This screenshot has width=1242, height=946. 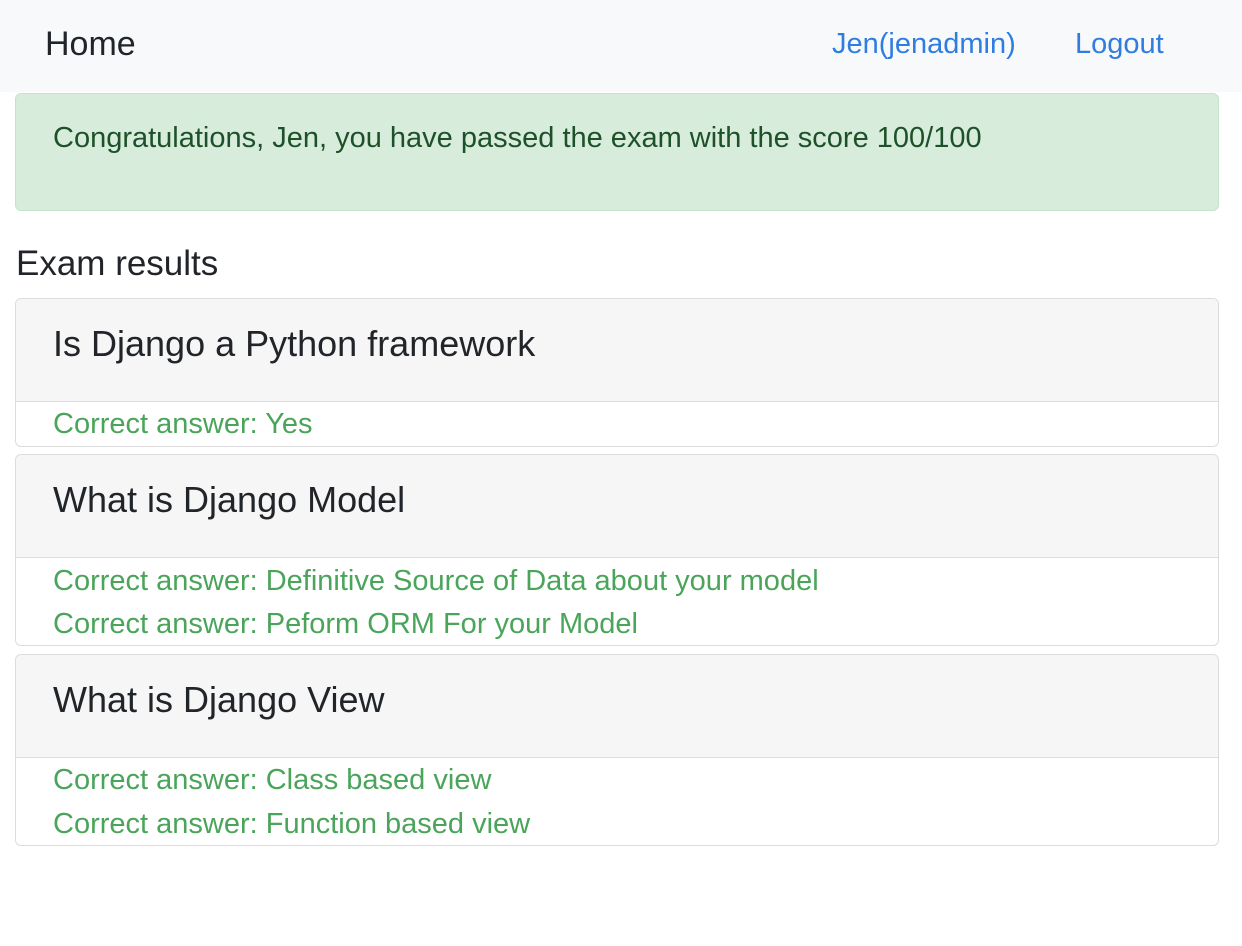 I want to click on question-title: What is Django View, so click(x=219, y=699).